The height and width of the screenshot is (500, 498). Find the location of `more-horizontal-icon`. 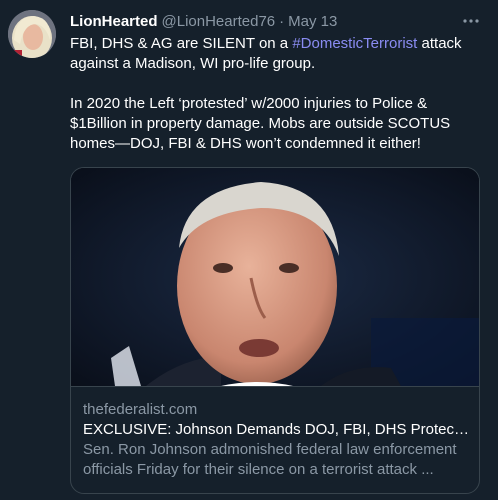

more-horizontal-icon is located at coordinates (471, 21).